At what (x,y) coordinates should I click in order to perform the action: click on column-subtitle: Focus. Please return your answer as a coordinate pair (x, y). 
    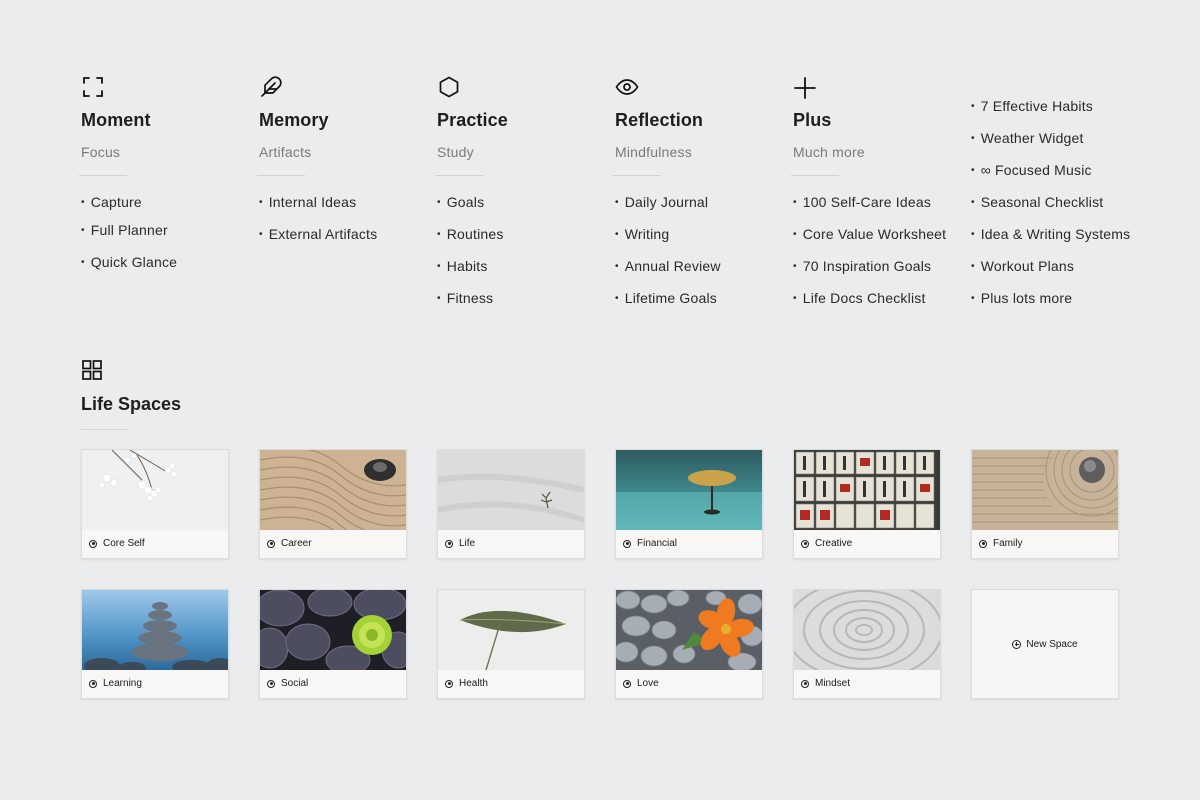
    Looking at the image, I should click on (101, 152).